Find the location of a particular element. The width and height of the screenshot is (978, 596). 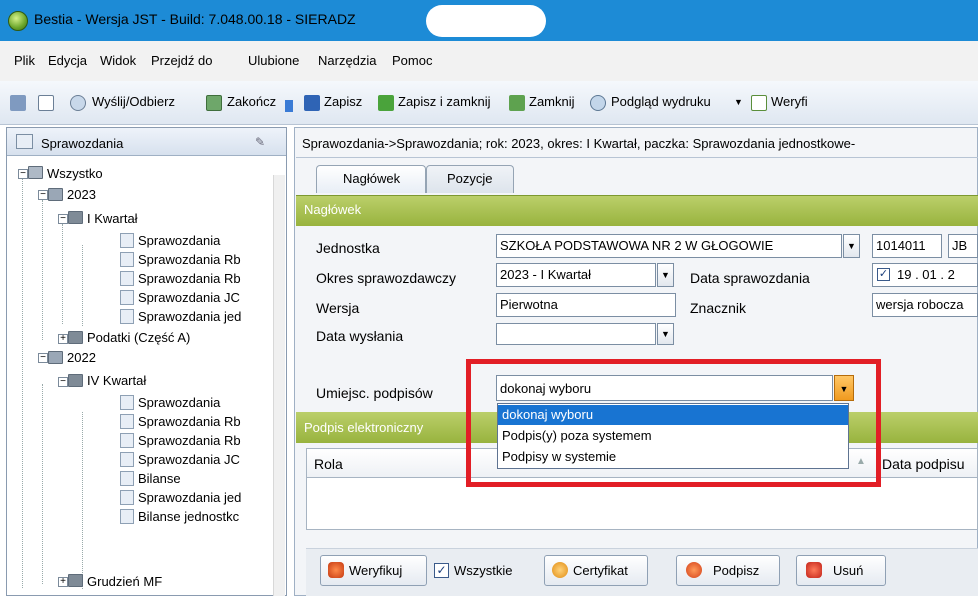

month-icon is located at coordinates (75, 580).